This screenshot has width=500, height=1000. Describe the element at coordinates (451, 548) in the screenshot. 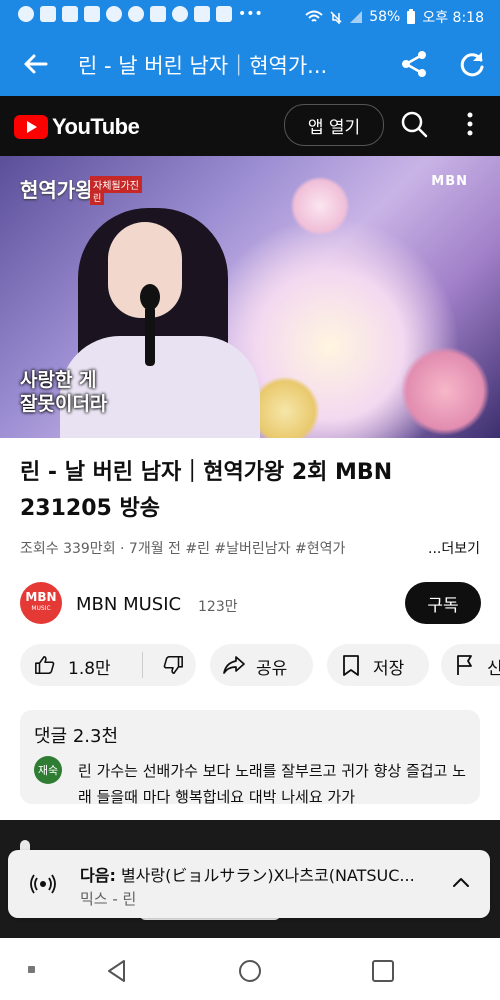

I see `more-description-link: ...더보기` at that location.